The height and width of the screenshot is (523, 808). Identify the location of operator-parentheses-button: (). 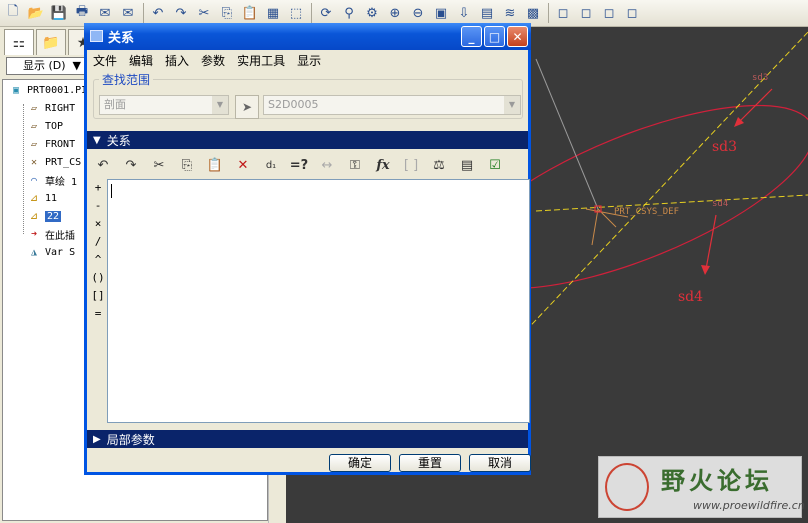
(98, 280).